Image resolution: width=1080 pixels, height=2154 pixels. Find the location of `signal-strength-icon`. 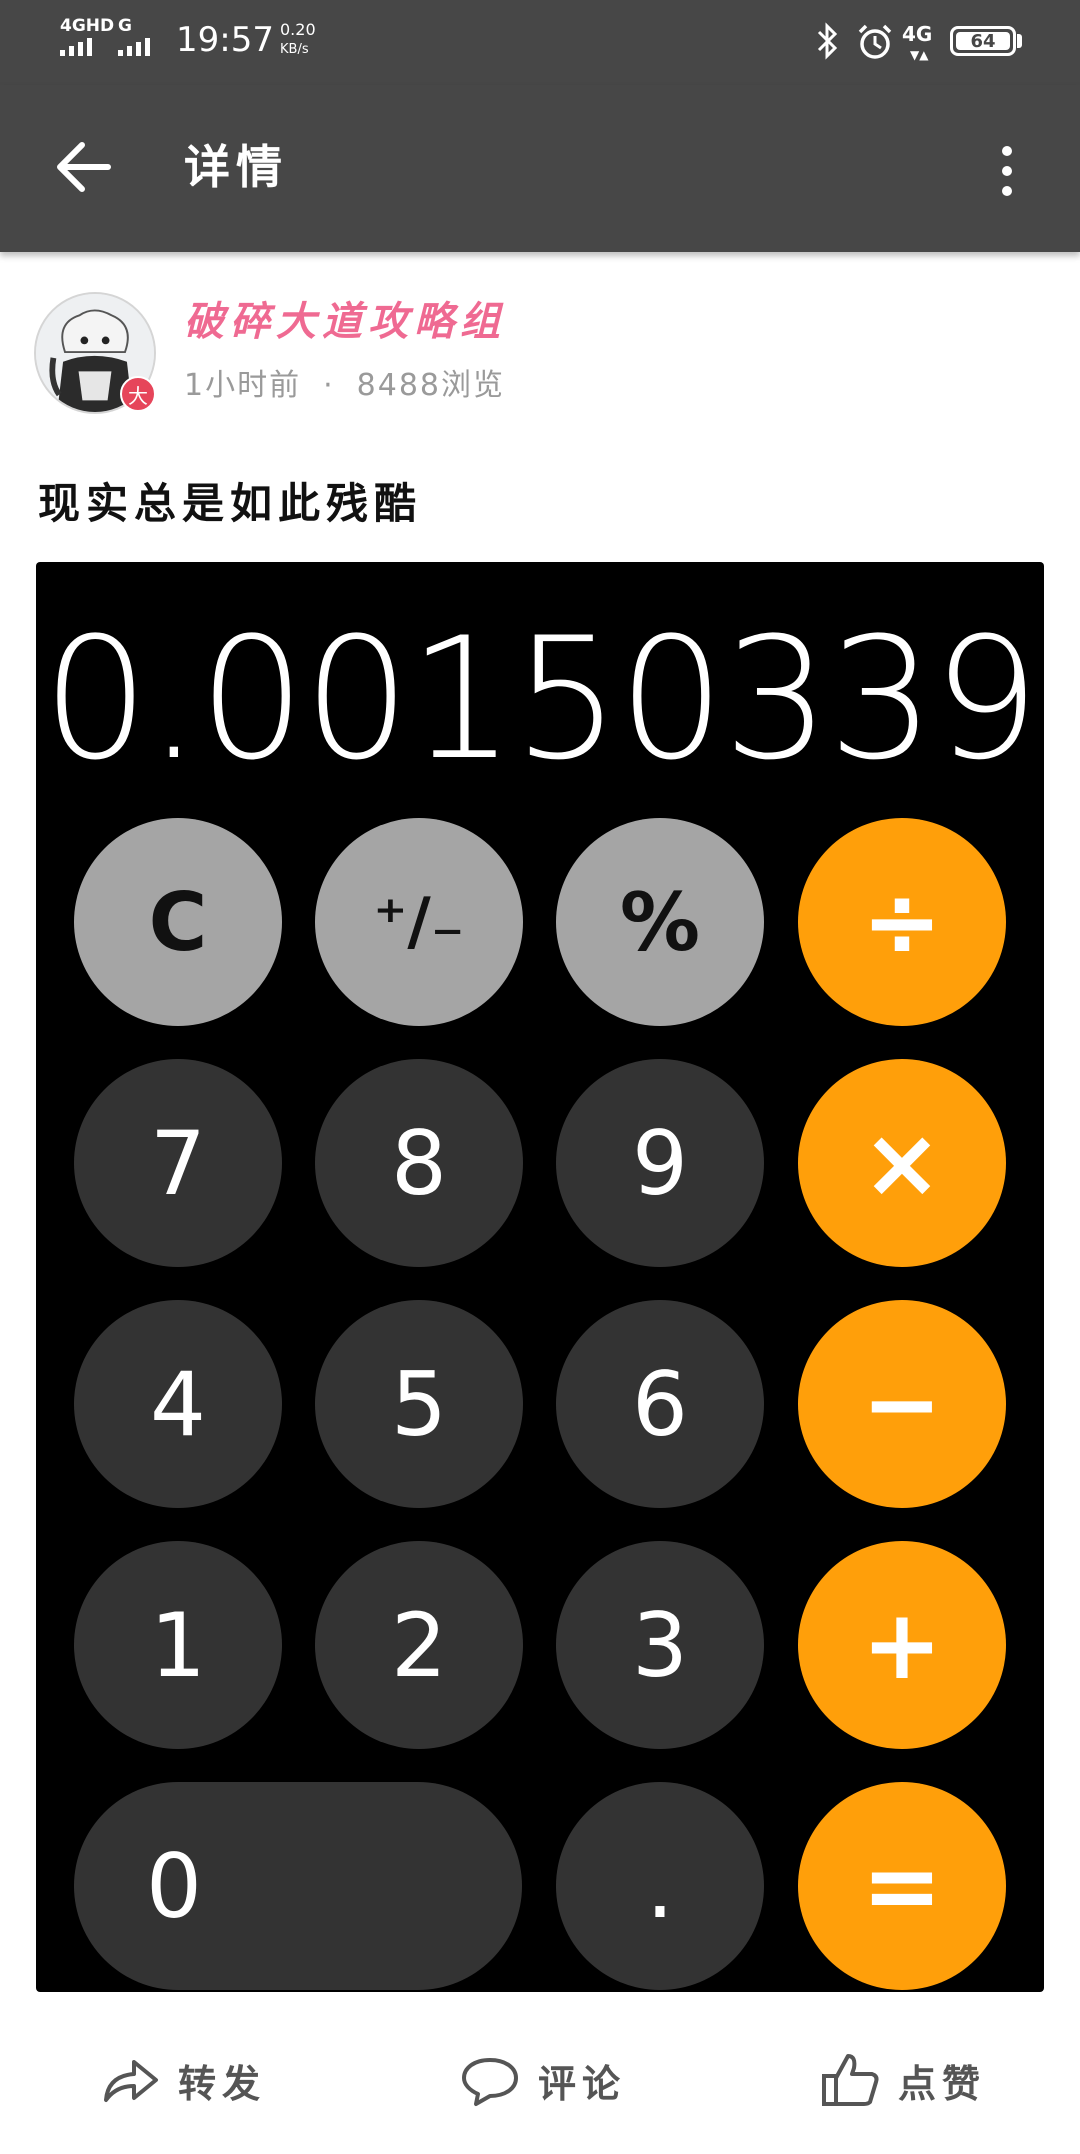

signal-strength-icon is located at coordinates (76, 47).